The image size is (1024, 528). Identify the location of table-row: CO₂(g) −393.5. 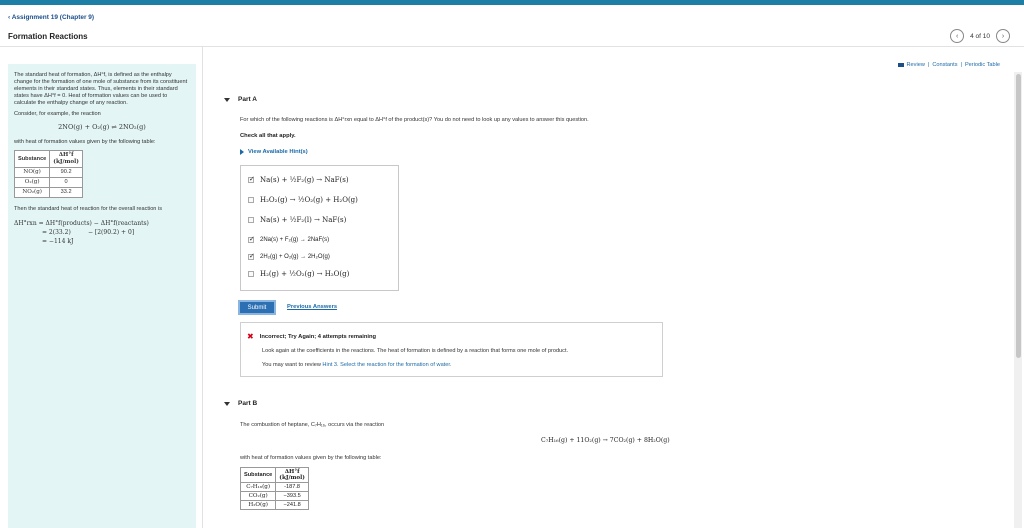
(274, 496).